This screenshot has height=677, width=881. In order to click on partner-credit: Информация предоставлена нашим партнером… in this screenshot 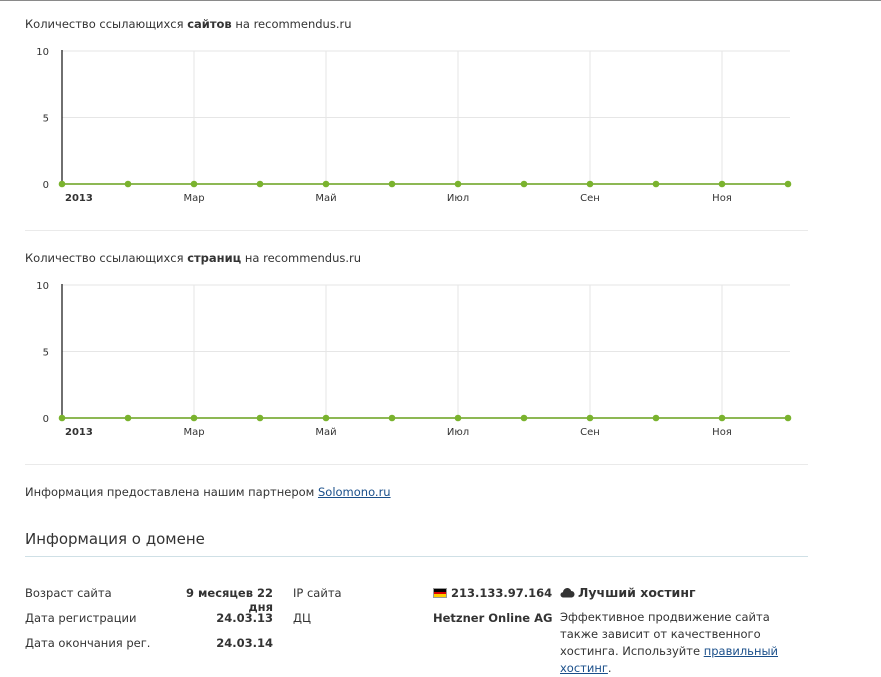, I will do `click(208, 492)`.